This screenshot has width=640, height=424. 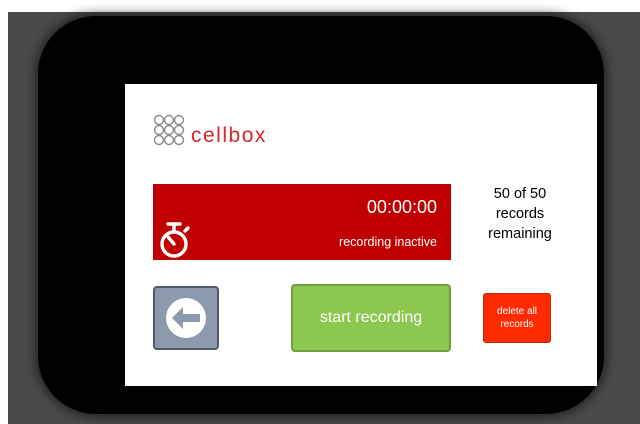 I want to click on logo-text: cellbox, so click(x=229, y=135).